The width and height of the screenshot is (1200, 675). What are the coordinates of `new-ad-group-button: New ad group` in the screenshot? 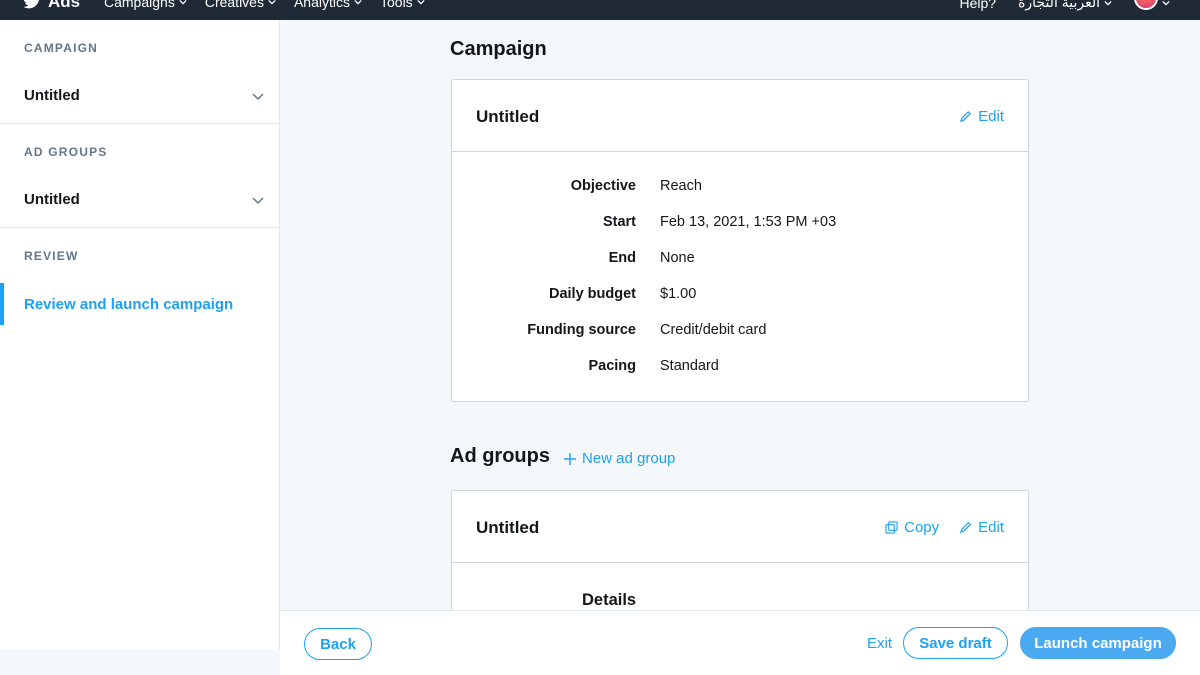 It's located at (619, 458).